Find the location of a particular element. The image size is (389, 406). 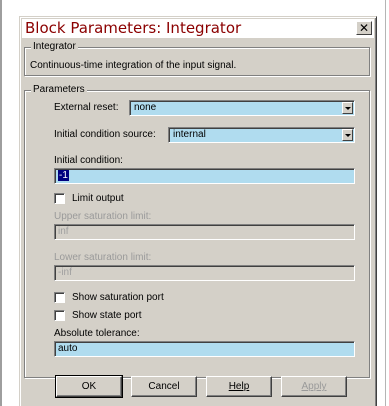

show-state-port-checkbox is located at coordinates (59, 315).